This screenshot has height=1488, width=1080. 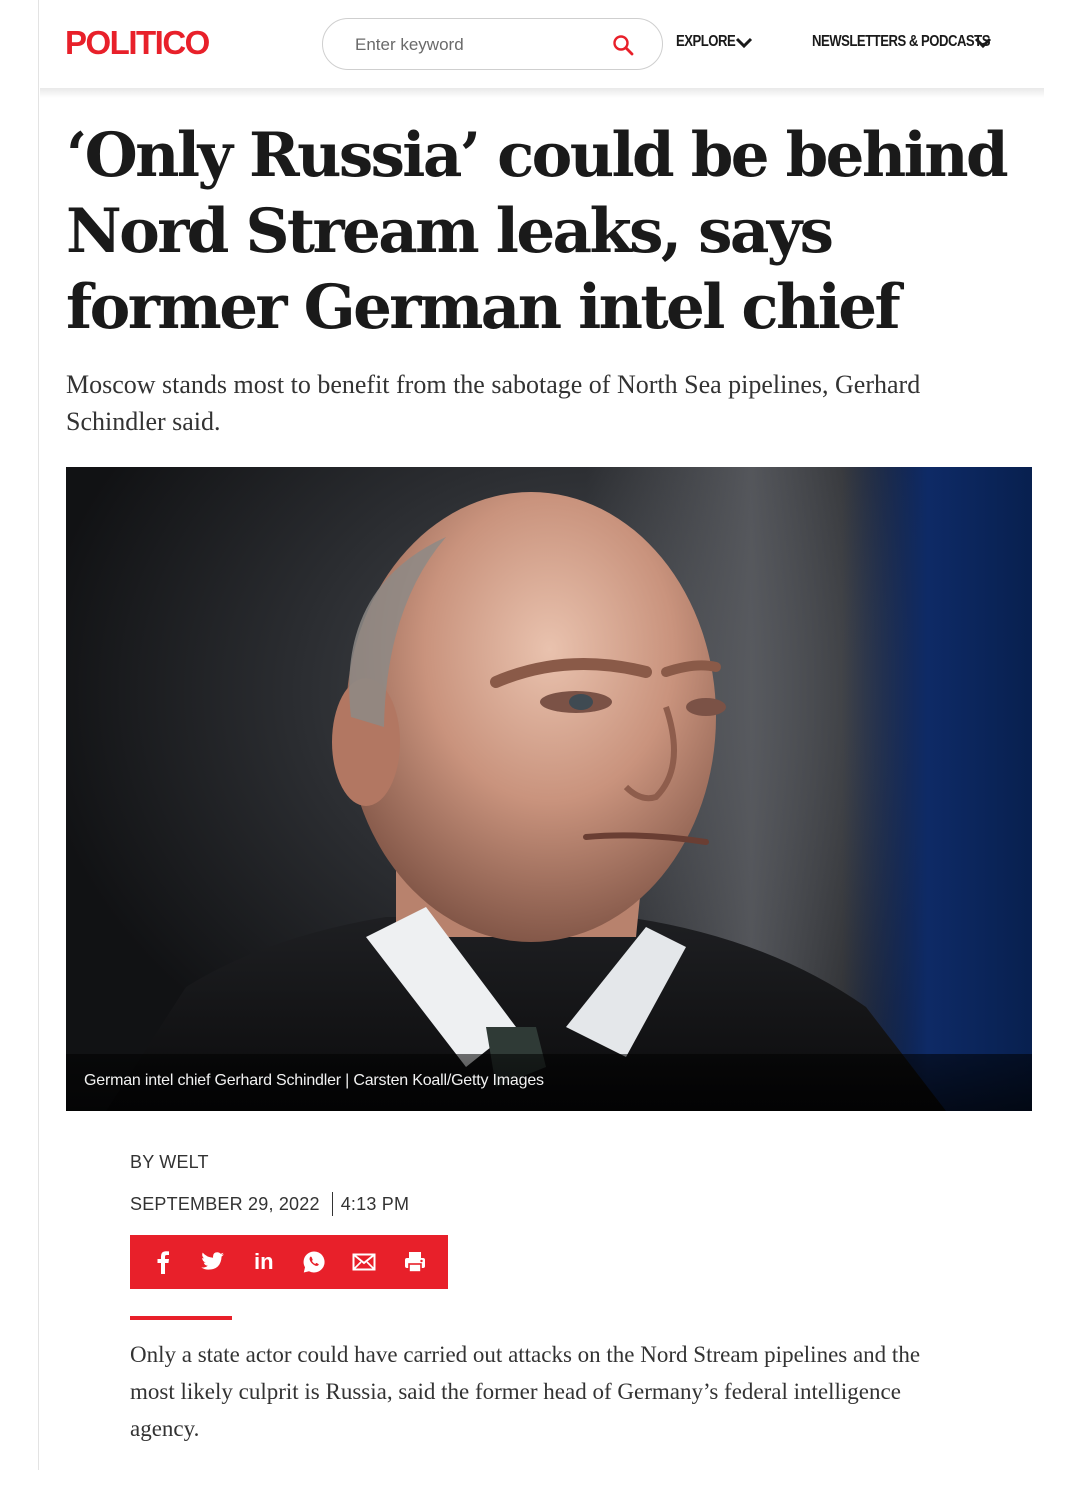 I want to click on site-header: POLITICO EXPLORE NEWSLETTERS & PODCASTS, so click(x=542, y=46).